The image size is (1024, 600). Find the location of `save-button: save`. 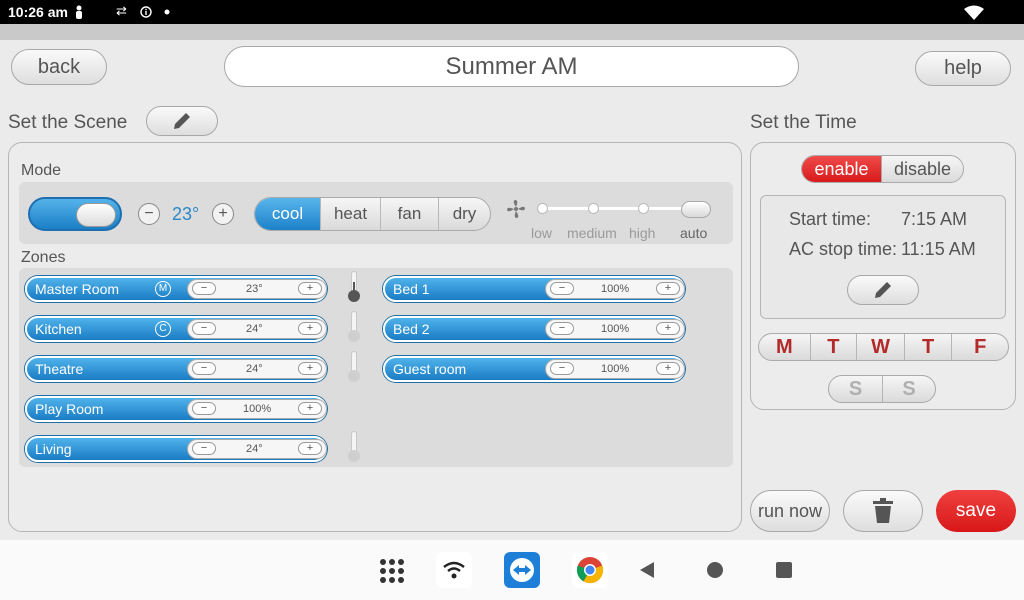

save-button: save is located at coordinates (976, 511).